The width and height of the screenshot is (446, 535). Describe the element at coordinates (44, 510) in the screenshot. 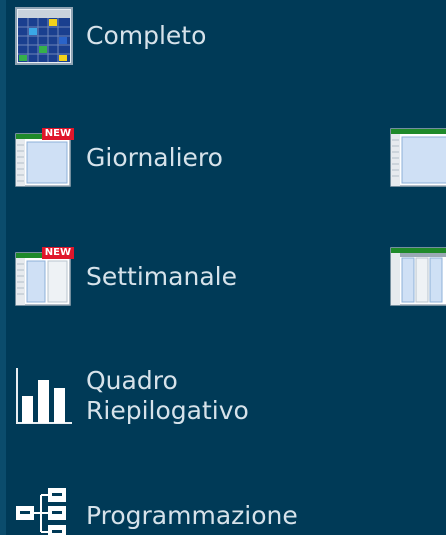

I see `schedule-tree-icon` at that location.